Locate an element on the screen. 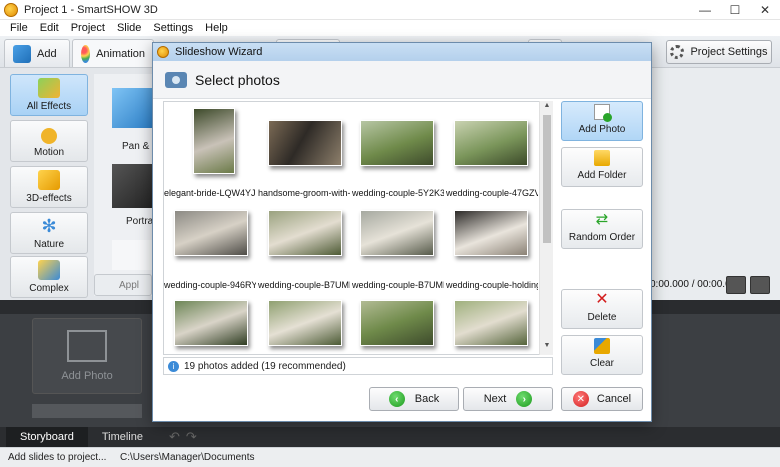  effect-thumb-portrait is located at coordinates (133, 186).